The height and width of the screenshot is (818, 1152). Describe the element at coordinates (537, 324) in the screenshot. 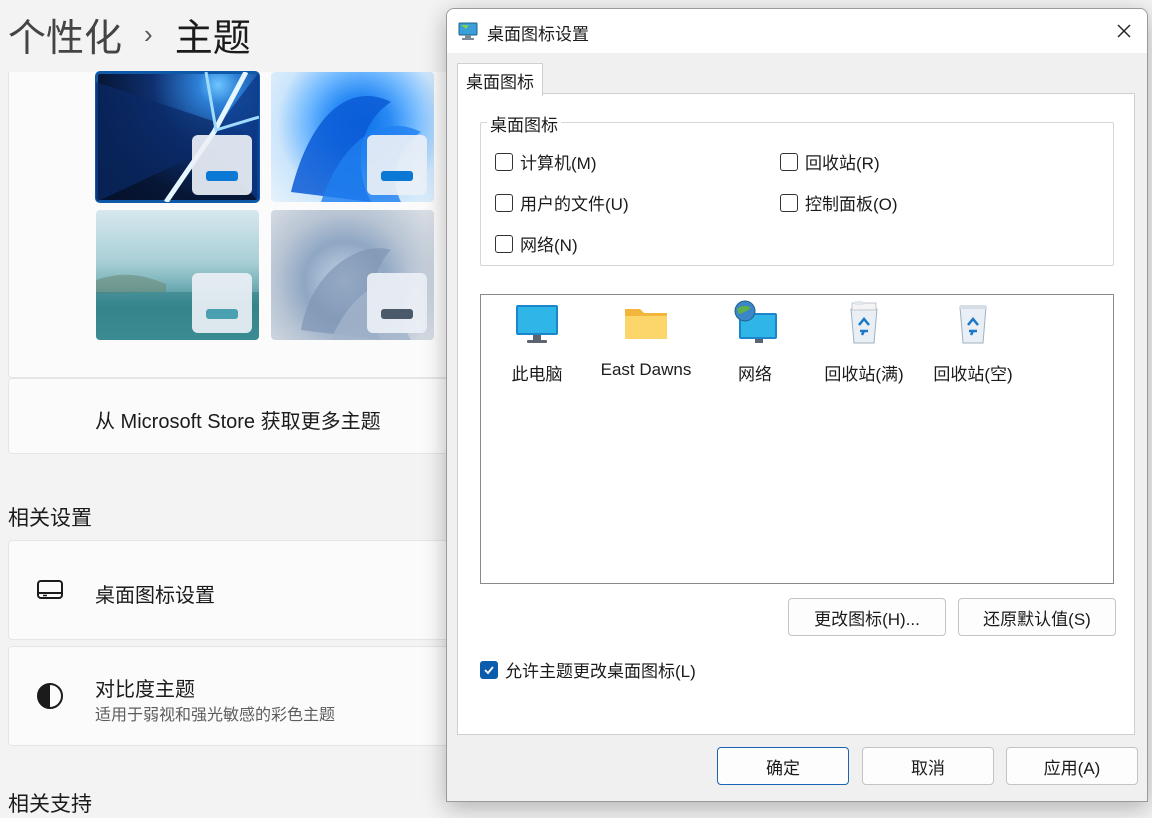

I see `monitor-icon` at that location.